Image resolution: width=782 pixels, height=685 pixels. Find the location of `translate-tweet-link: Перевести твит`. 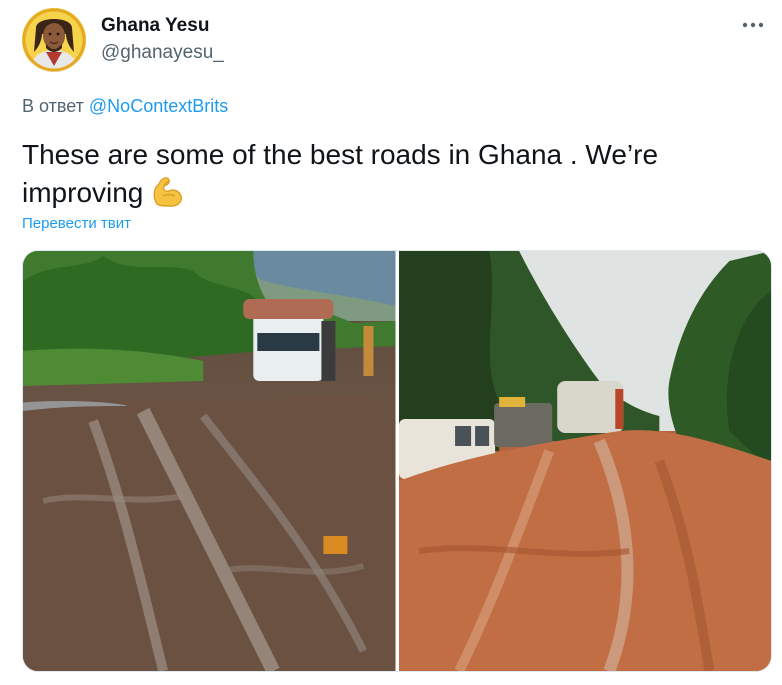

translate-tweet-link: Перевести твит is located at coordinates (76, 223).